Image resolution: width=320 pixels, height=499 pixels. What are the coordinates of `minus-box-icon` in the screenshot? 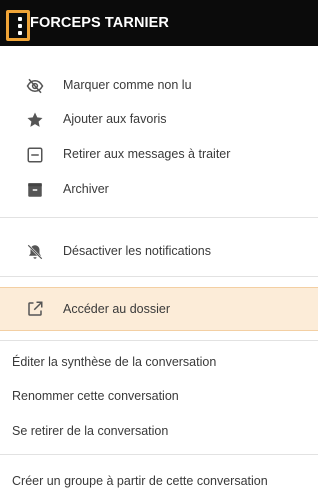 It's located at (35, 155).